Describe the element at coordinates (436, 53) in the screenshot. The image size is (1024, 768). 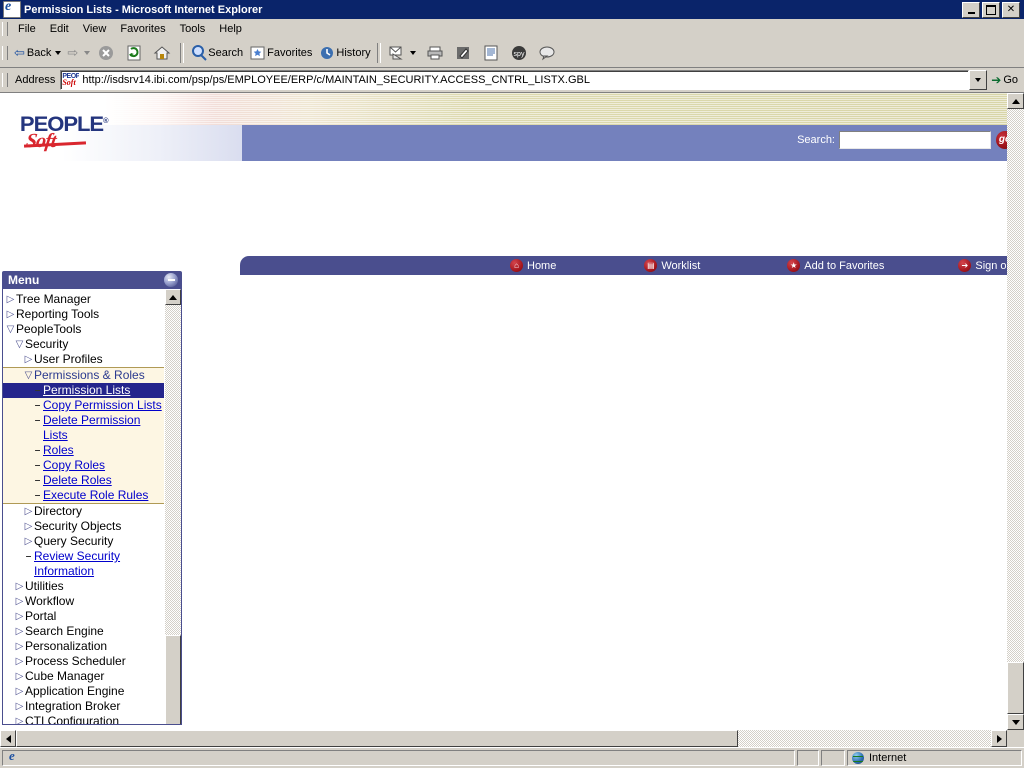
I see `print-button` at that location.